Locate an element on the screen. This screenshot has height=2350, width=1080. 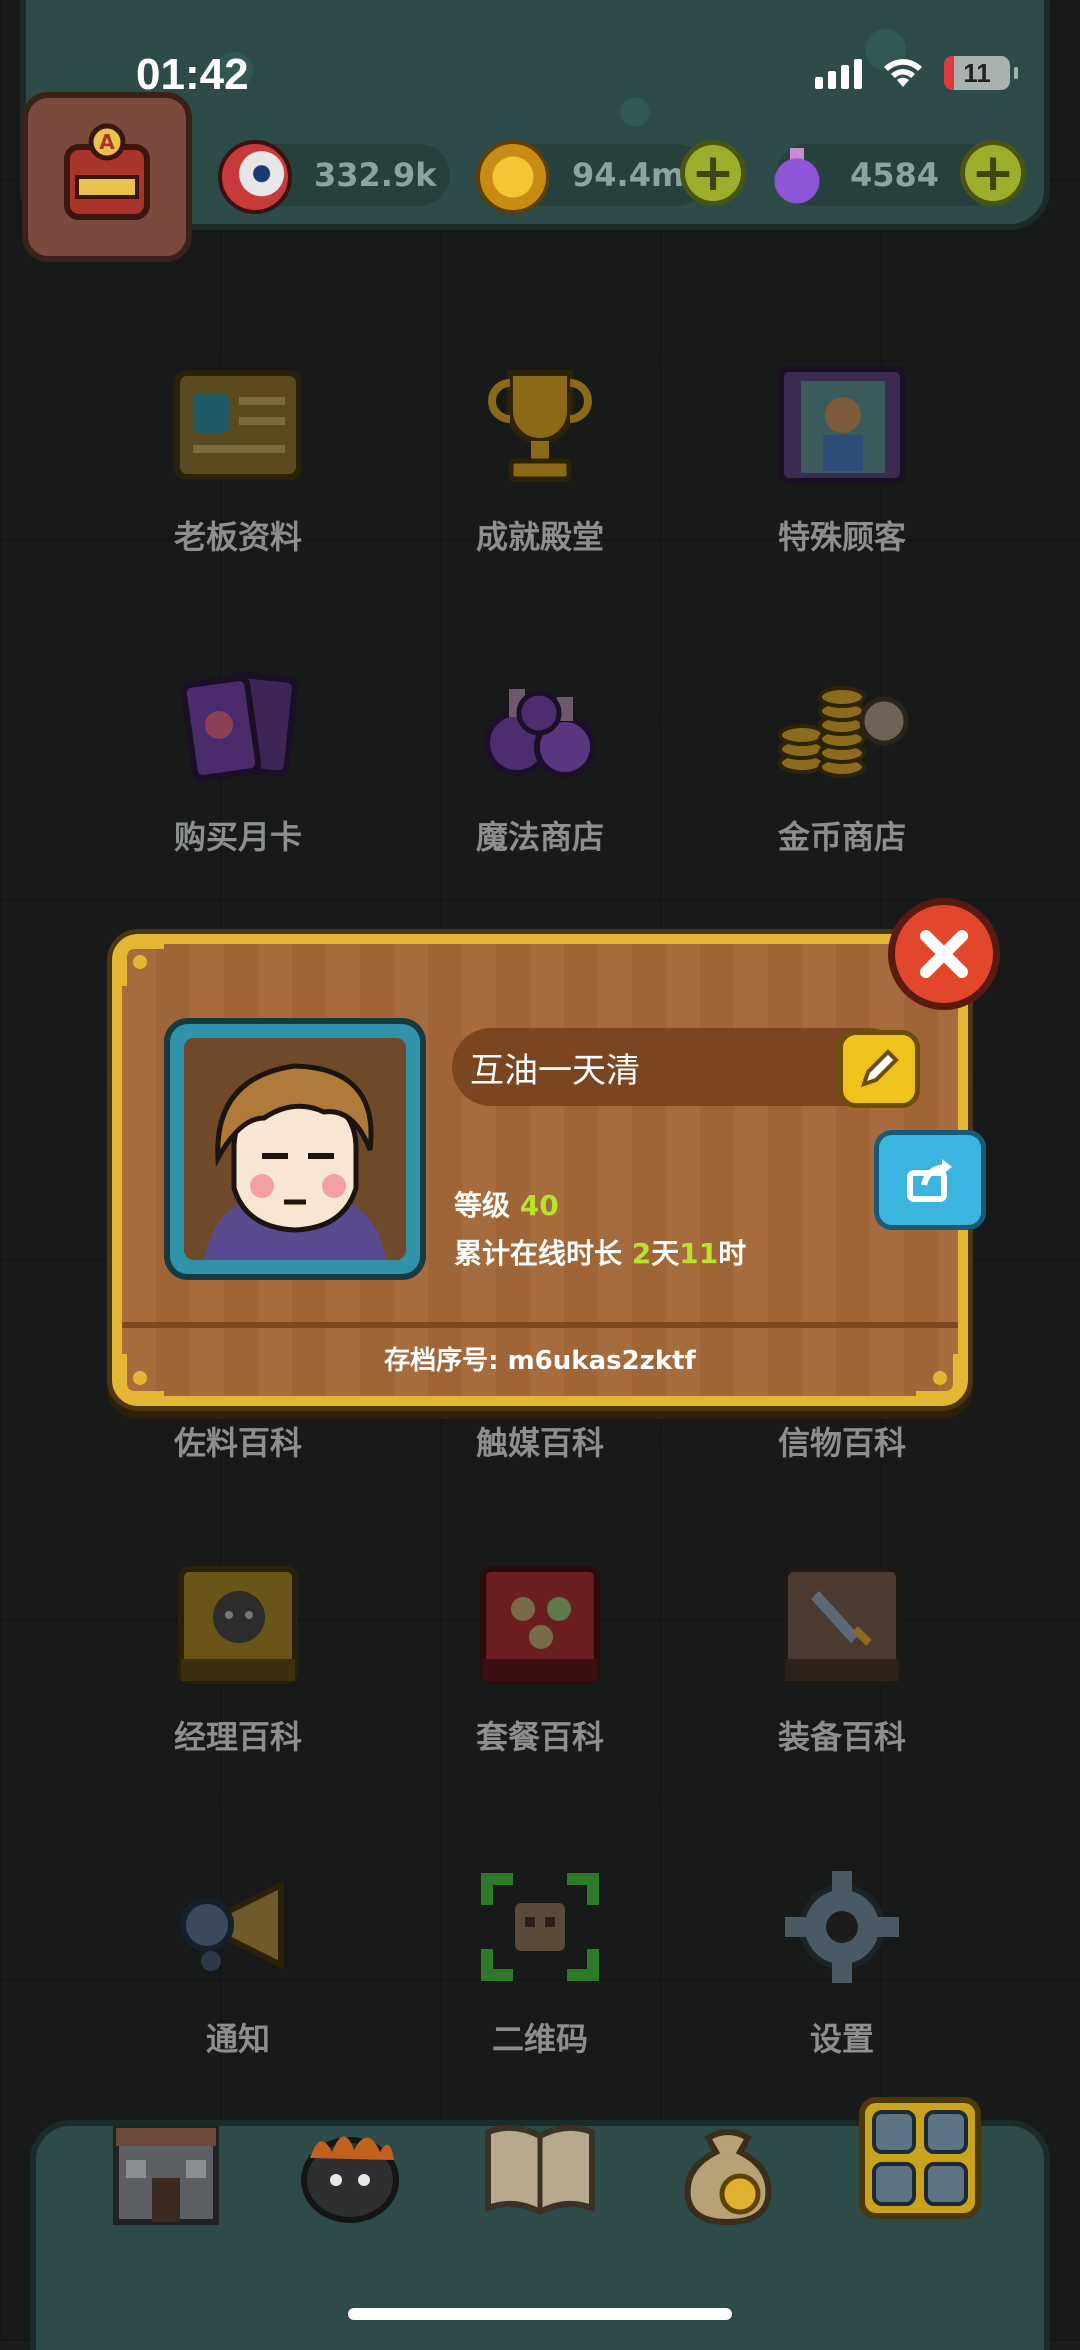
nav-money-bag is located at coordinates (728, 2168).